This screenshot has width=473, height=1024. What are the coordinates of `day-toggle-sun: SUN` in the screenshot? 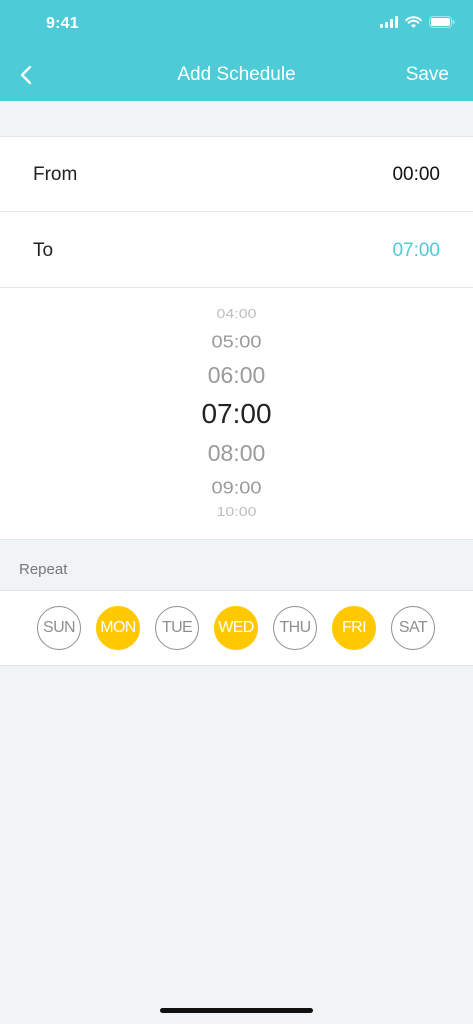 It's located at (59, 628).